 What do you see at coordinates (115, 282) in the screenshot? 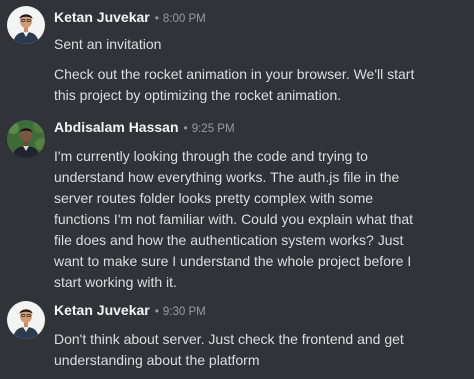
I see `message-text: start working with it.` at bounding box center [115, 282].